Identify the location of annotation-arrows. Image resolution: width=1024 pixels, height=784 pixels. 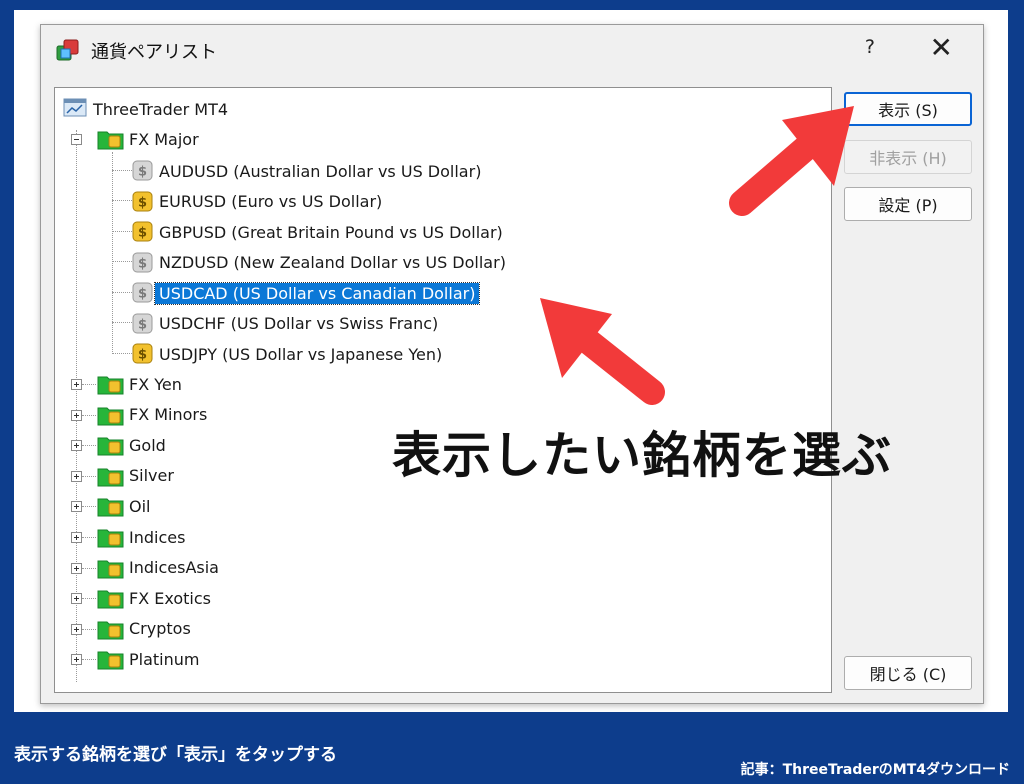
(697, 255).